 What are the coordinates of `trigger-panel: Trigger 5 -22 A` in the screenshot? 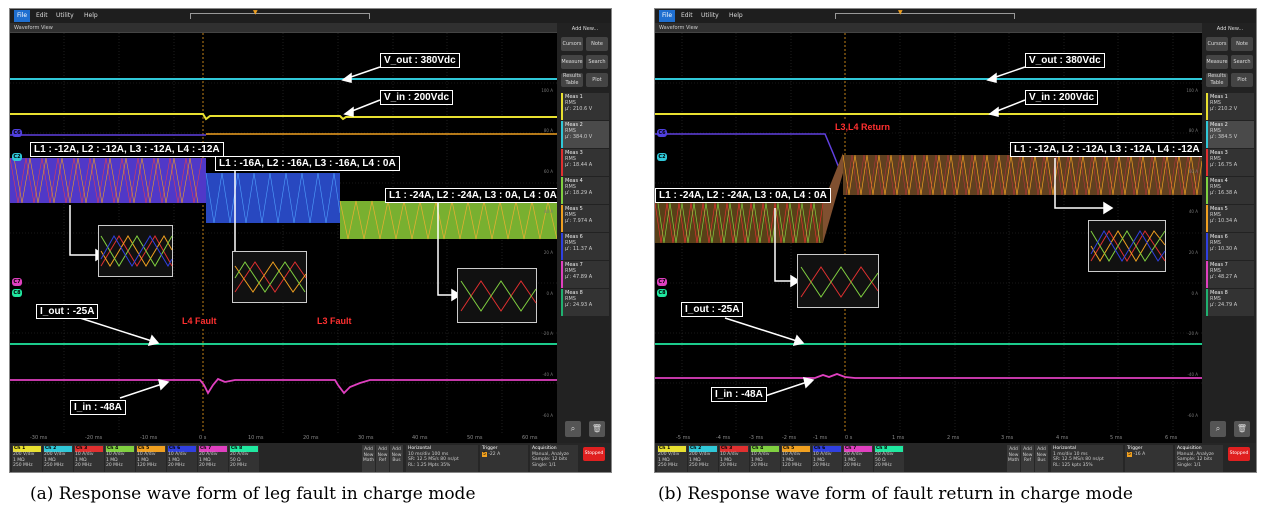 It's located at (504, 458).